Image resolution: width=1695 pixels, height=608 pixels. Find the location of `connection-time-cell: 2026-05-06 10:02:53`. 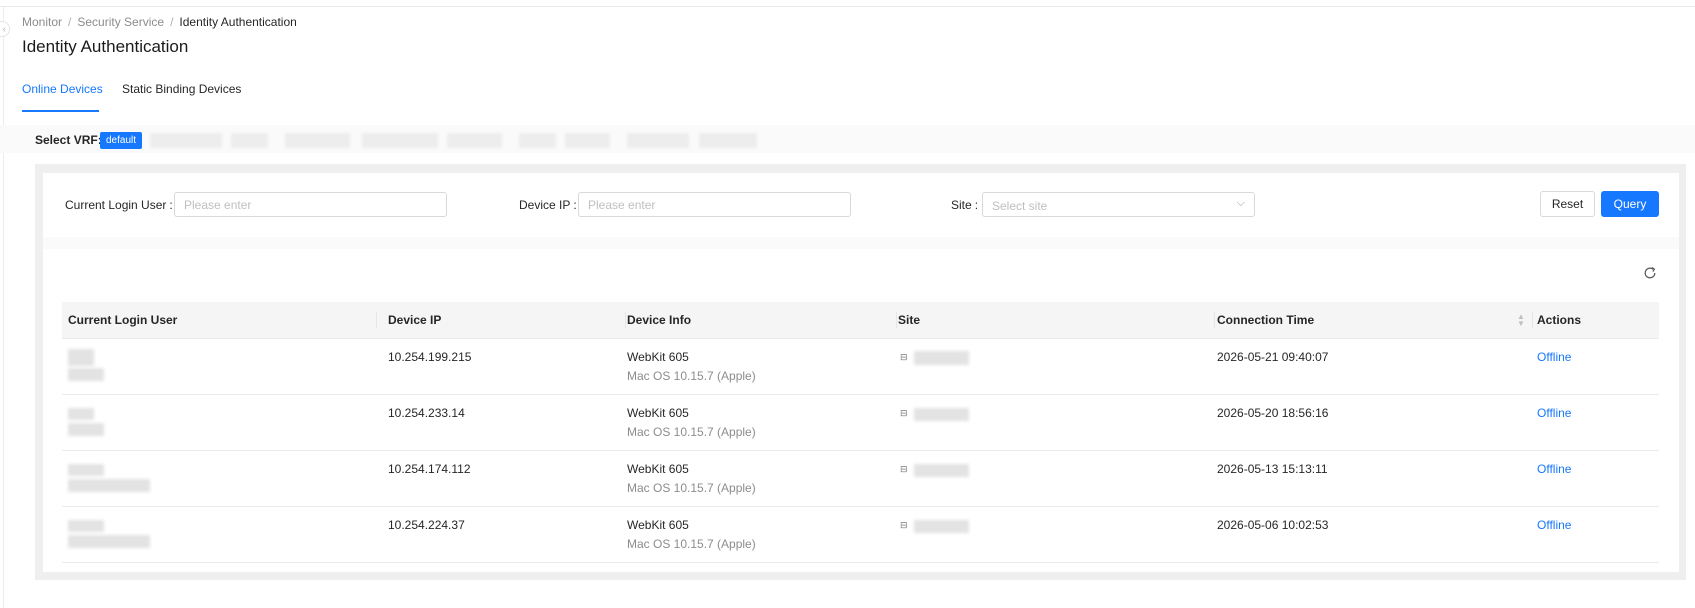

connection-time-cell: 2026-05-06 10:02:53 is located at coordinates (1273, 525).